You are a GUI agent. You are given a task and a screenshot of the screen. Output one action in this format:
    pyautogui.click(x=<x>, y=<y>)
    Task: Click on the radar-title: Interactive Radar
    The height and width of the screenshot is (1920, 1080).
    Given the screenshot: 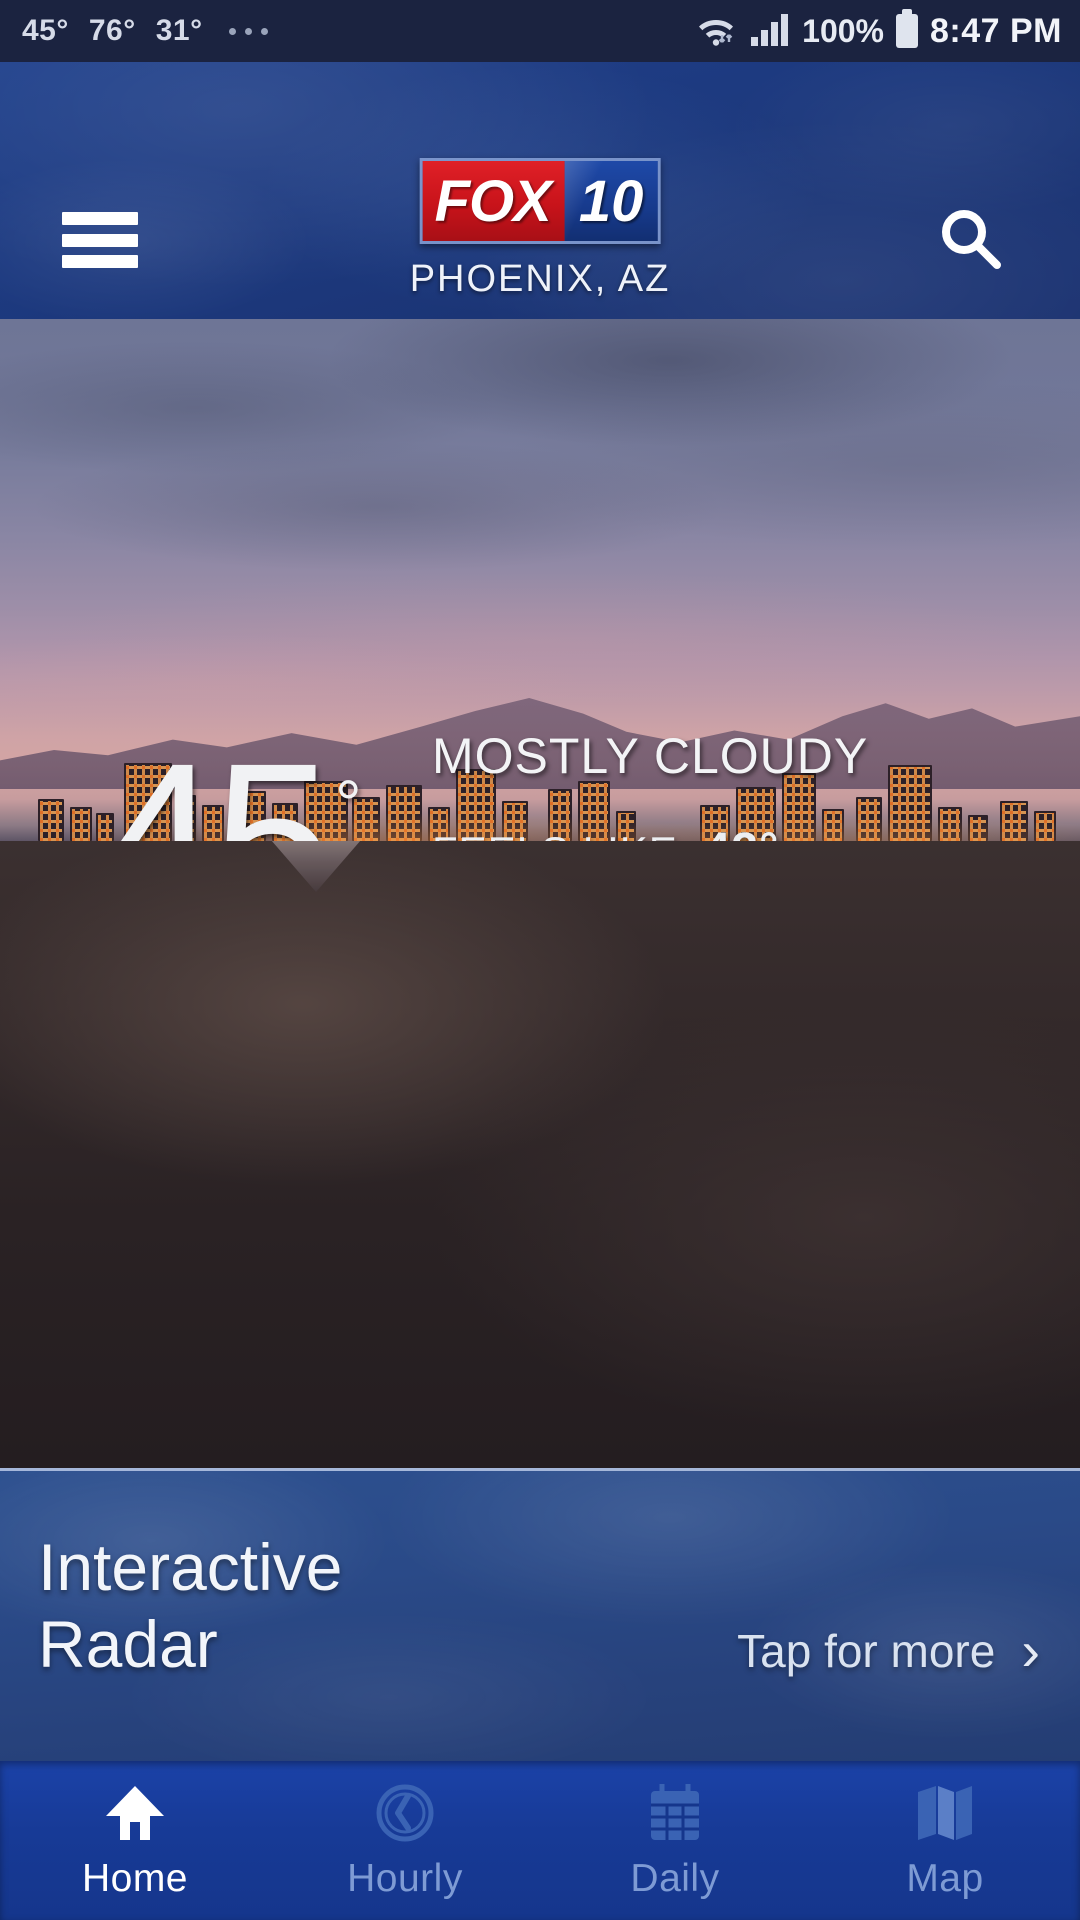 What is the action you would take?
    pyautogui.click(x=190, y=1605)
    